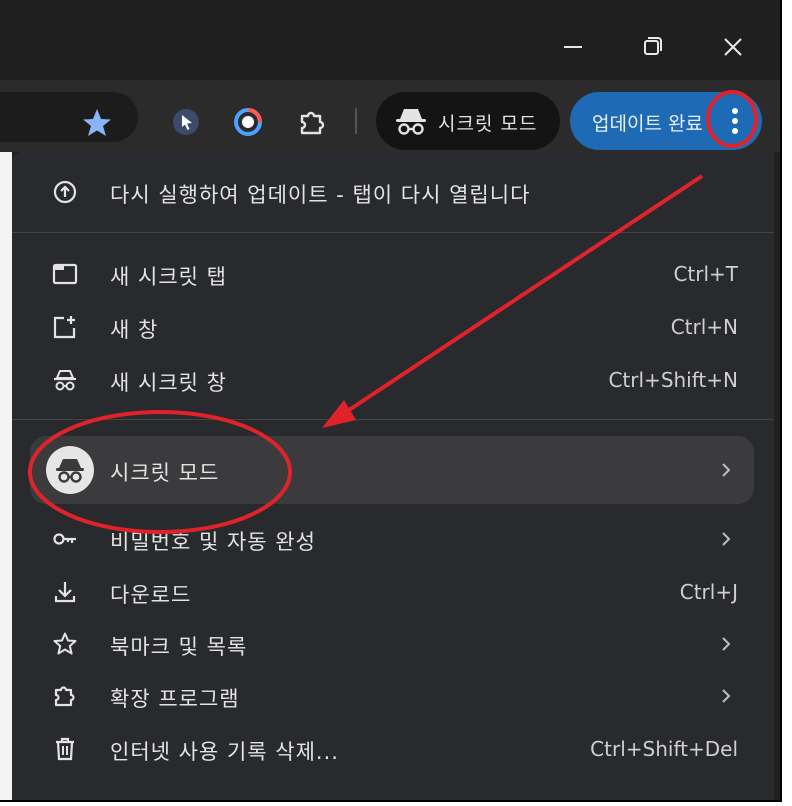  I want to click on menu-item-downloads: 다운로드 Ctrl+J, so click(393, 592).